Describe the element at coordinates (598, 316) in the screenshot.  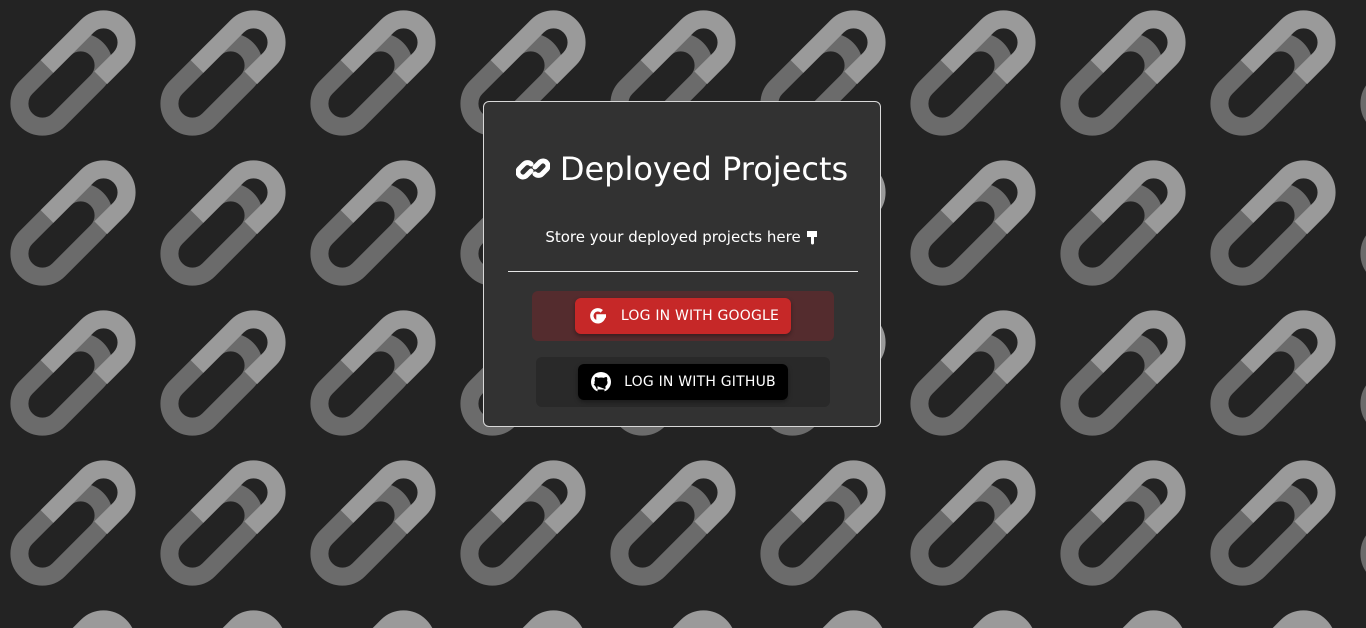
I see `google-icon` at that location.